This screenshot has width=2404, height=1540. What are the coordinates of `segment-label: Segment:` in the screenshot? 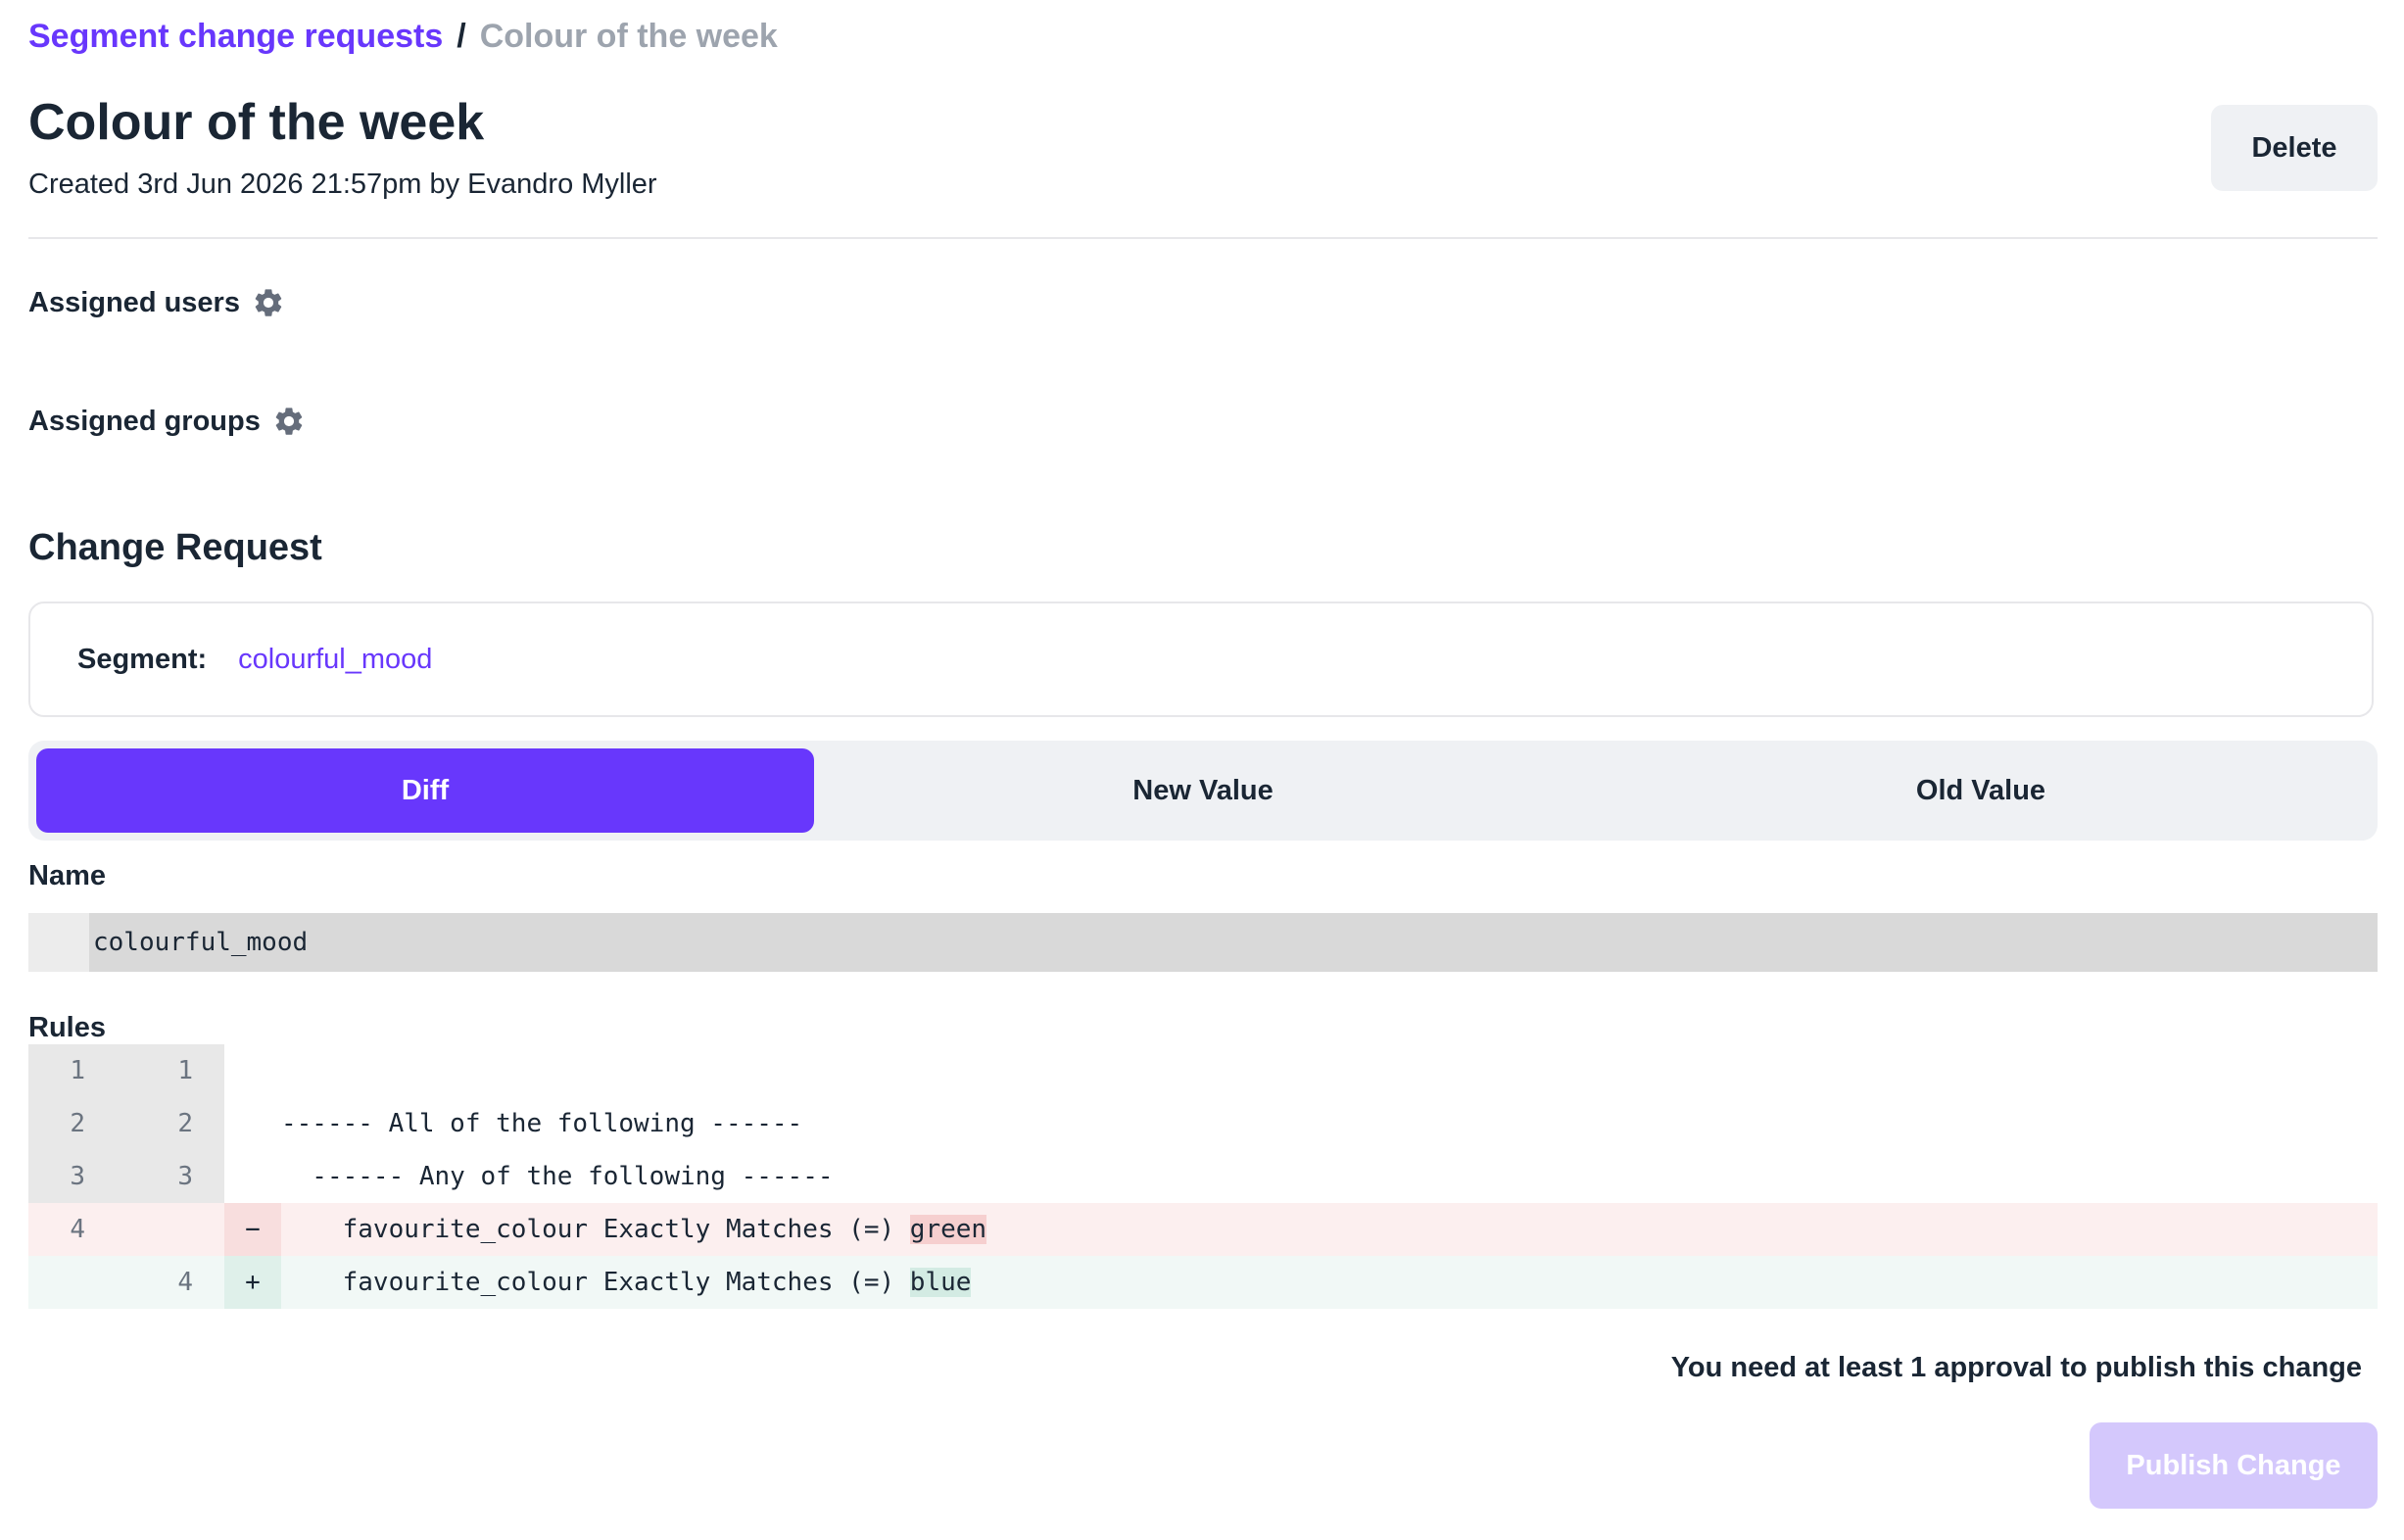 It's located at (142, 659).